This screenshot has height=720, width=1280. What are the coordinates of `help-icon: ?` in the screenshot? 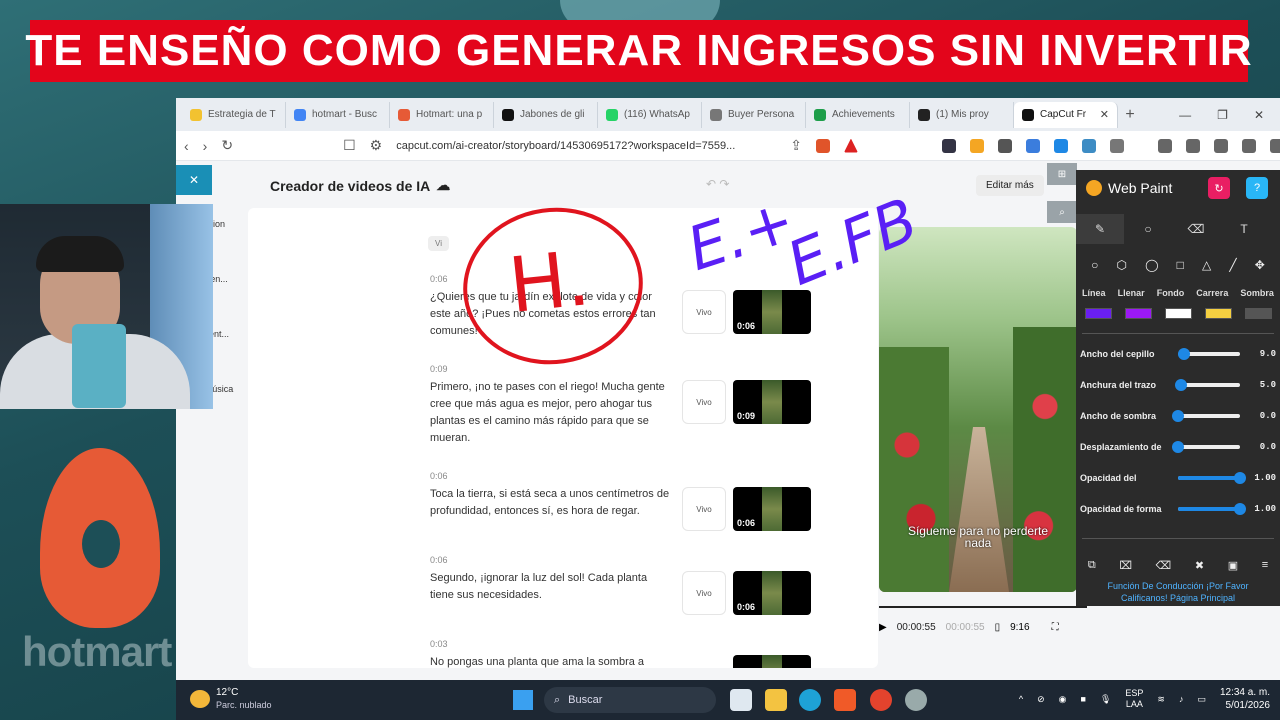 It's located at (1257, 188).